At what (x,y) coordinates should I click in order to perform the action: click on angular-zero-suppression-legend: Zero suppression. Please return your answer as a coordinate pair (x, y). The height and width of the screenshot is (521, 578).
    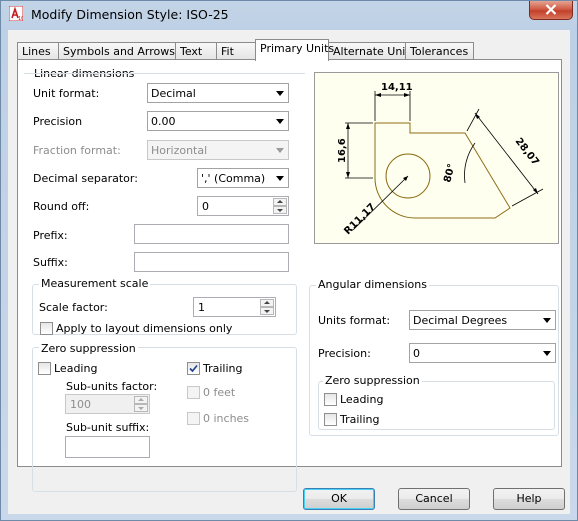
    Looking at the image, I should click on (372, 380).